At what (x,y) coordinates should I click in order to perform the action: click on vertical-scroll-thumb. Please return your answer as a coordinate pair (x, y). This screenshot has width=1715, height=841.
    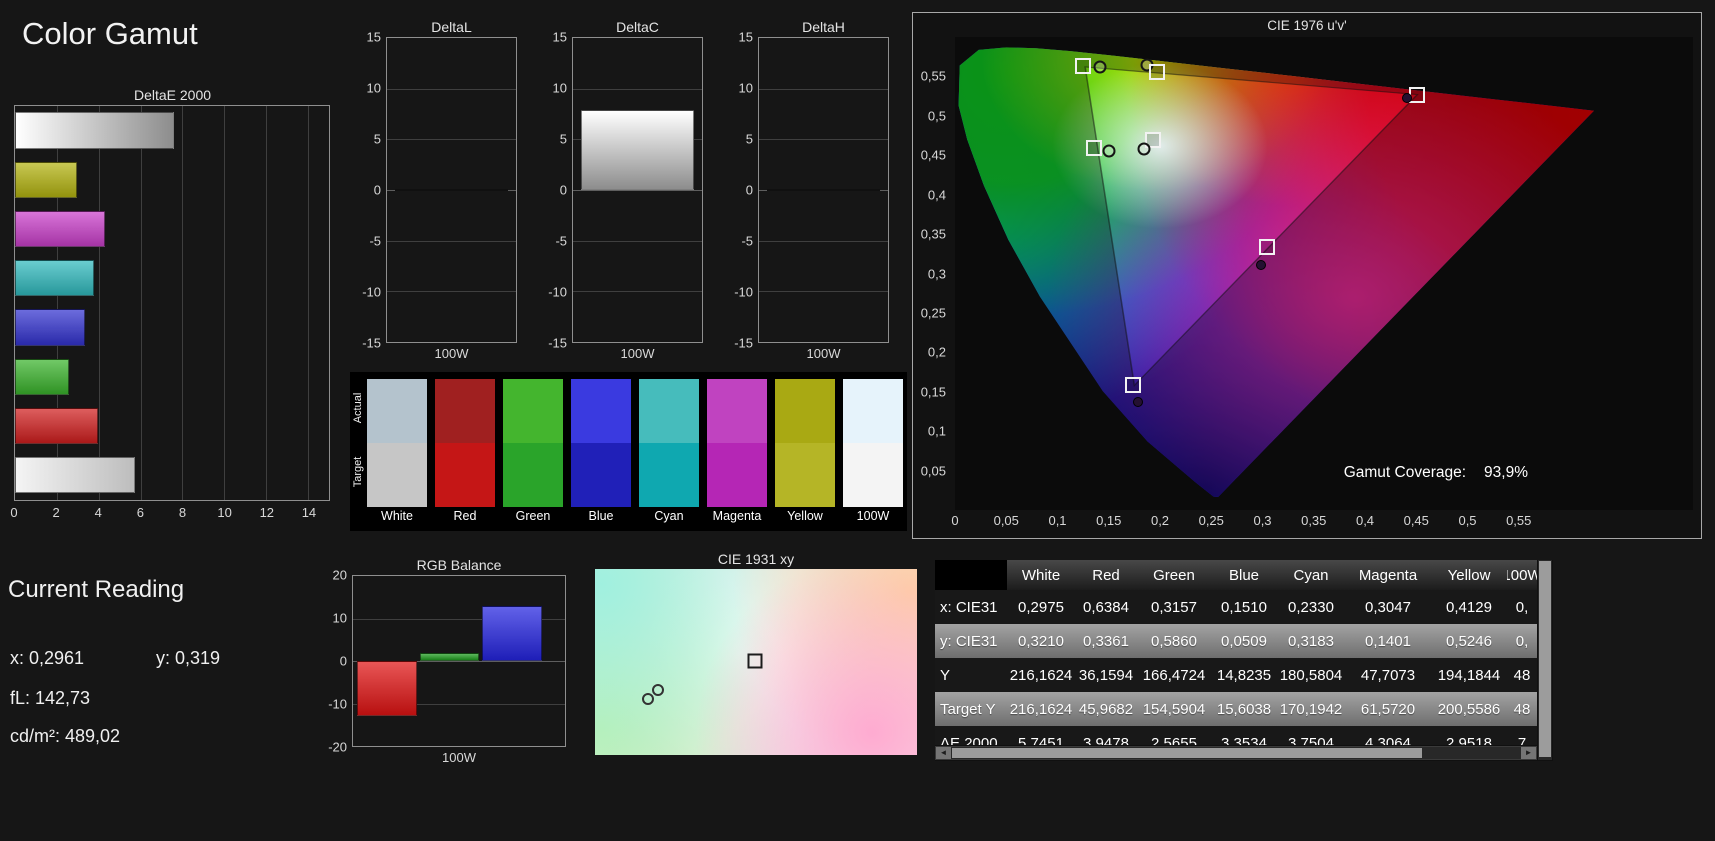
    Looking at the image, I should click on (1545, 659).